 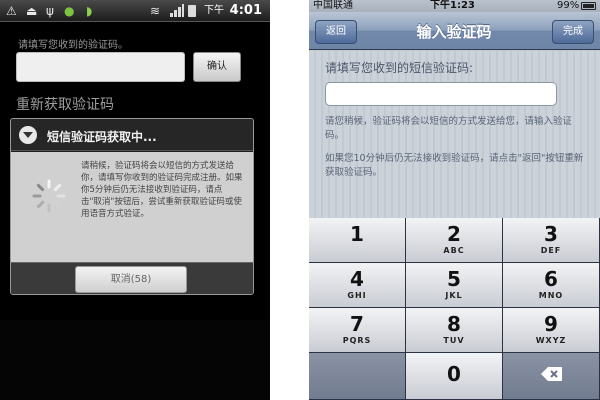 What do you see at coordinates (454, 376) in the screenshot?
I see `key-0: 0` at bounding box center [454, 376].